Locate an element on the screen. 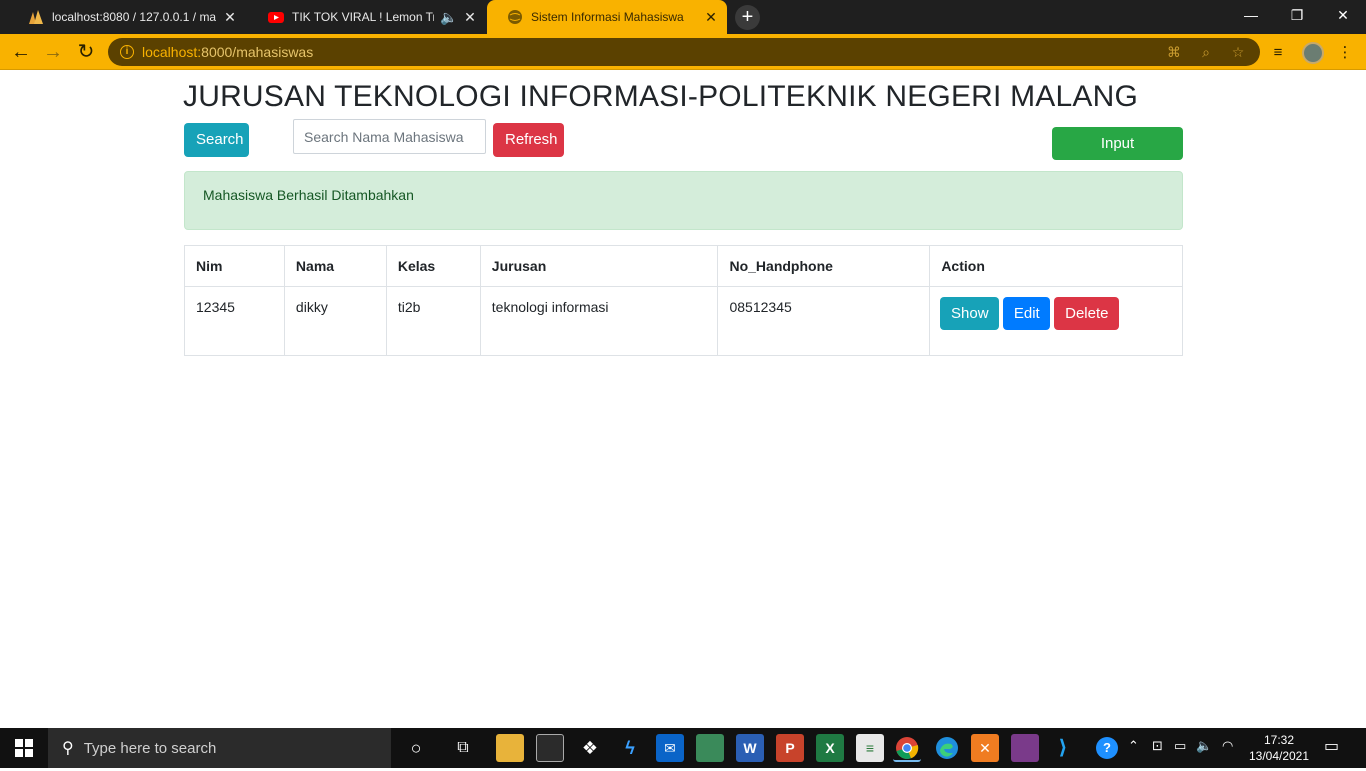 The width and height of the screenshot is (1366, 771). header-nama: Nama is located at coordinates (335, 266).